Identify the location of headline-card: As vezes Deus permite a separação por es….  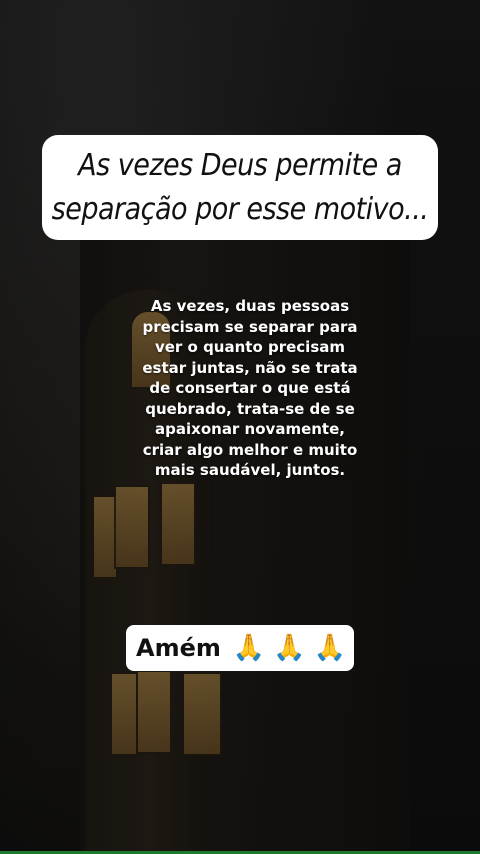
(240, 187).